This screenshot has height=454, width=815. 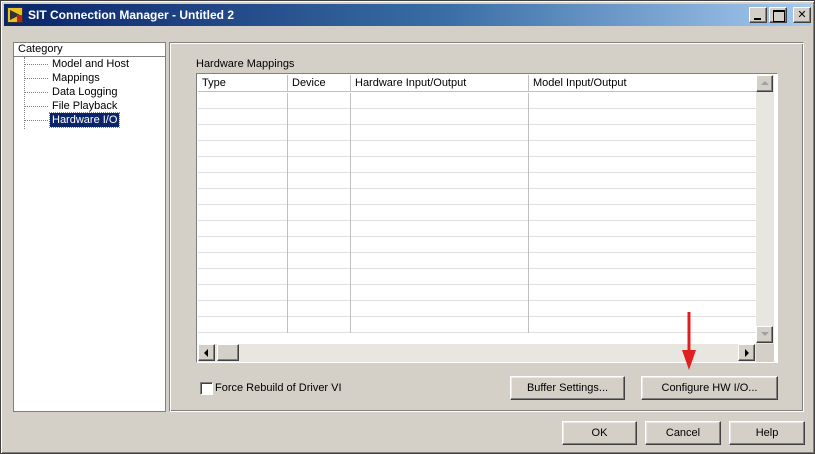 What do you see at coordinates (71, 92) in the screenshot?
I see `category-item-data-logging: Data Logging` at bounding box center [71, 92].